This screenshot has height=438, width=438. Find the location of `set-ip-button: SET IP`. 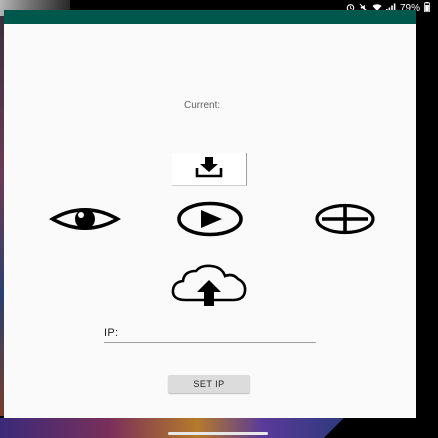

set-ip-button: SET IP is located at coordinates (209, 384).